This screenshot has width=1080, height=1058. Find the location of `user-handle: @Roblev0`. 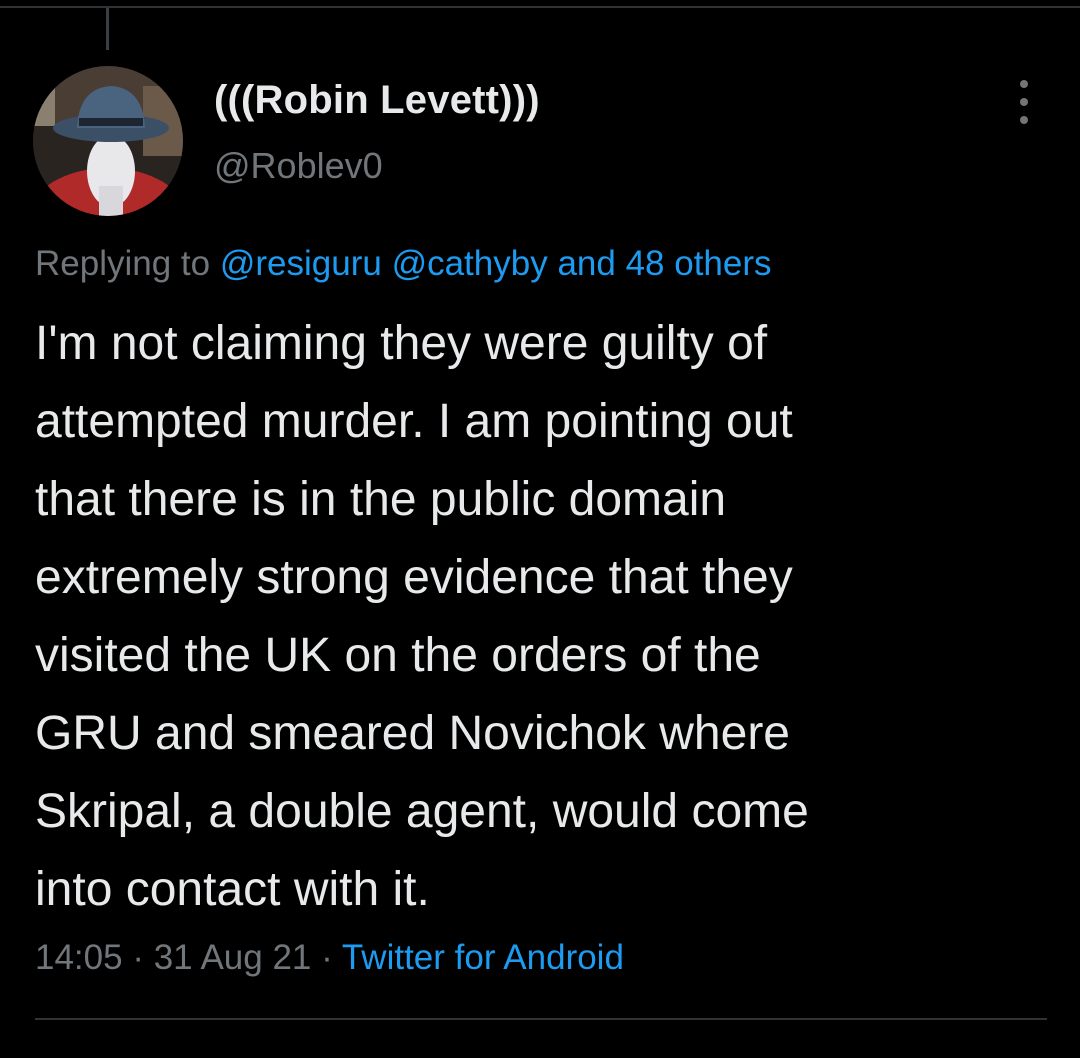

user-handle: @Roblev0 is located at coordinates (298, 166).